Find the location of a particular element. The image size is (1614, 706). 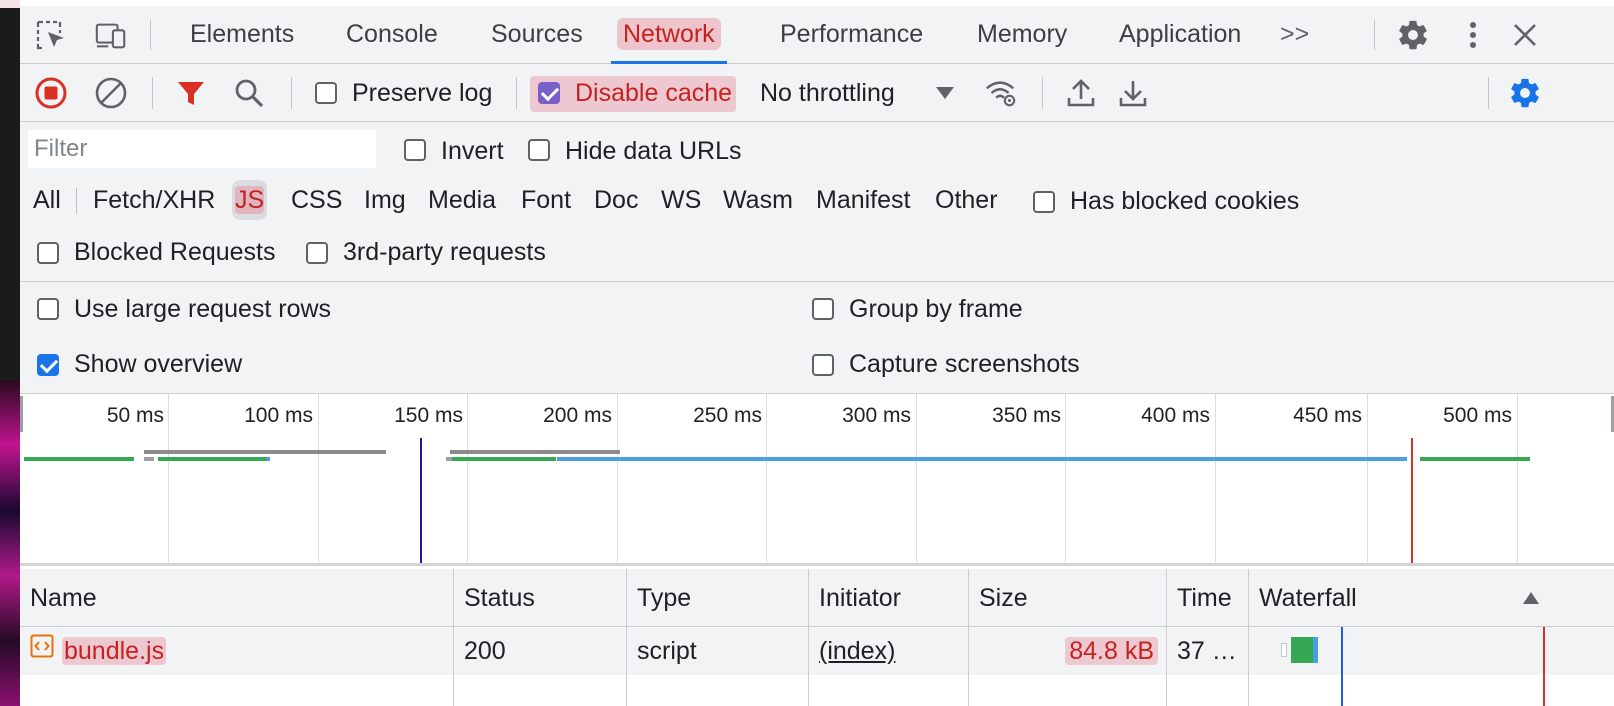

tick-label: 300 ms is located at coordinates (876, 415).